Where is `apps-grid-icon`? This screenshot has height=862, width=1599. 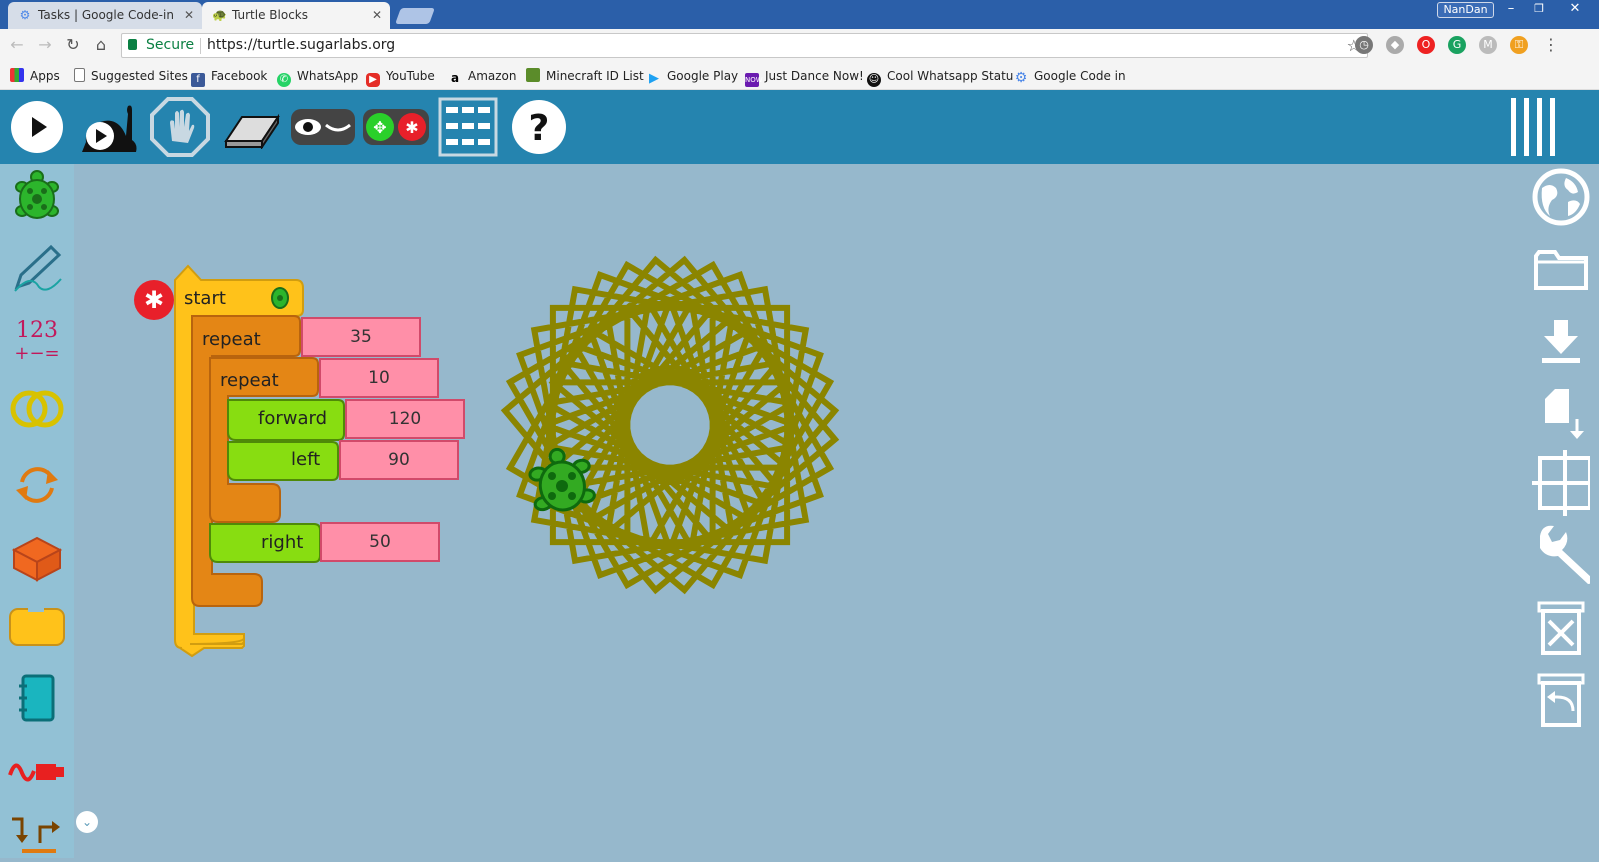 apps-grid-icon is located at coordinates (17, 75).